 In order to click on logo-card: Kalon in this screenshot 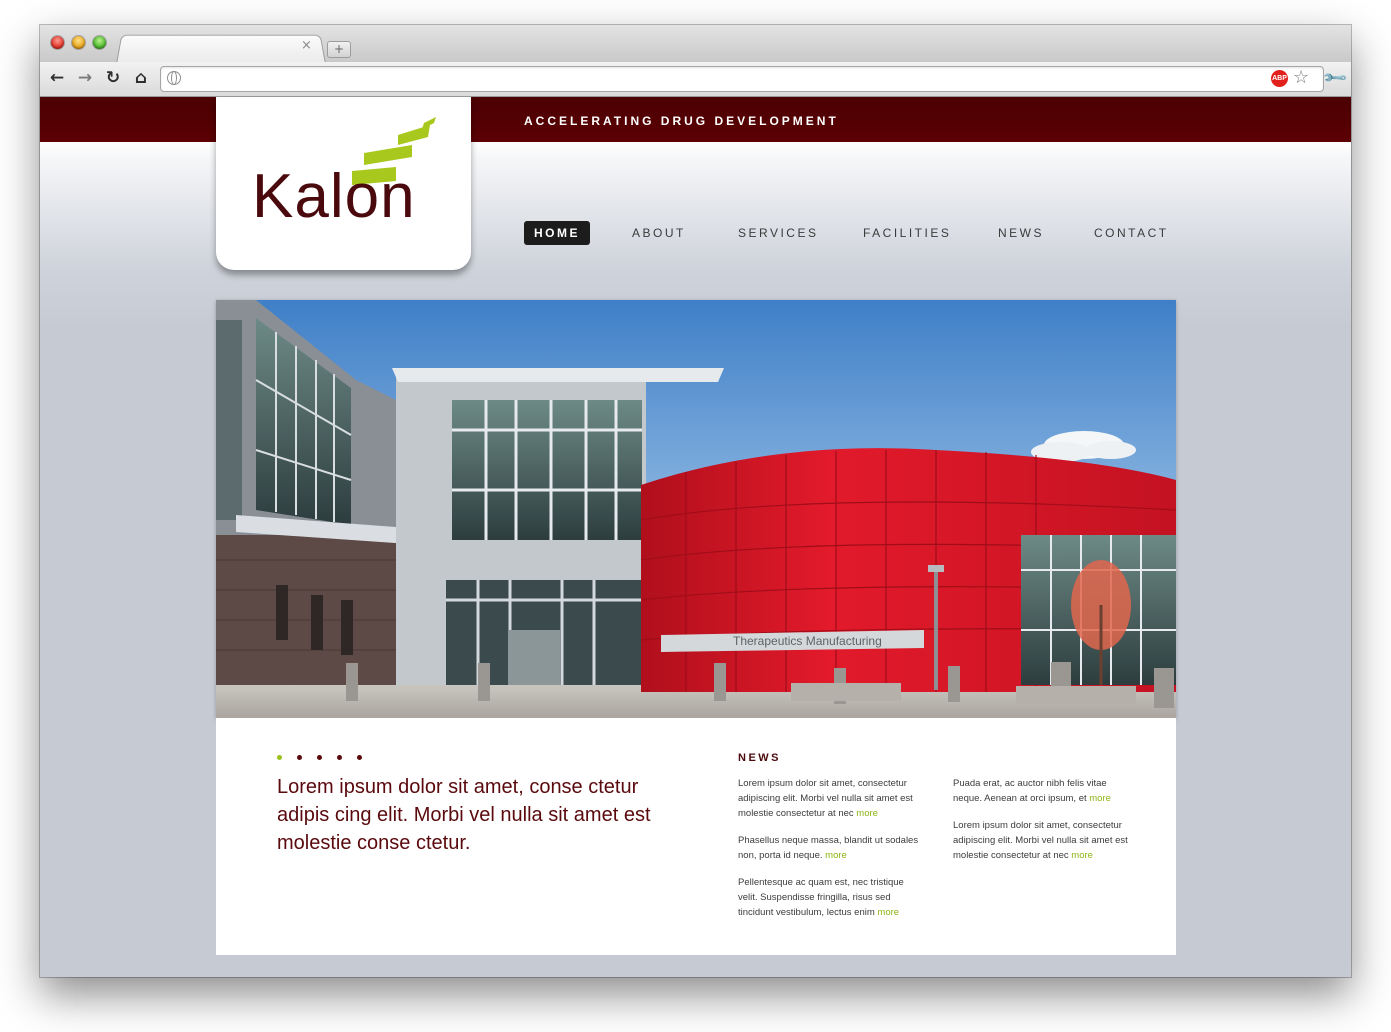, I will do `click(343, 183)`.